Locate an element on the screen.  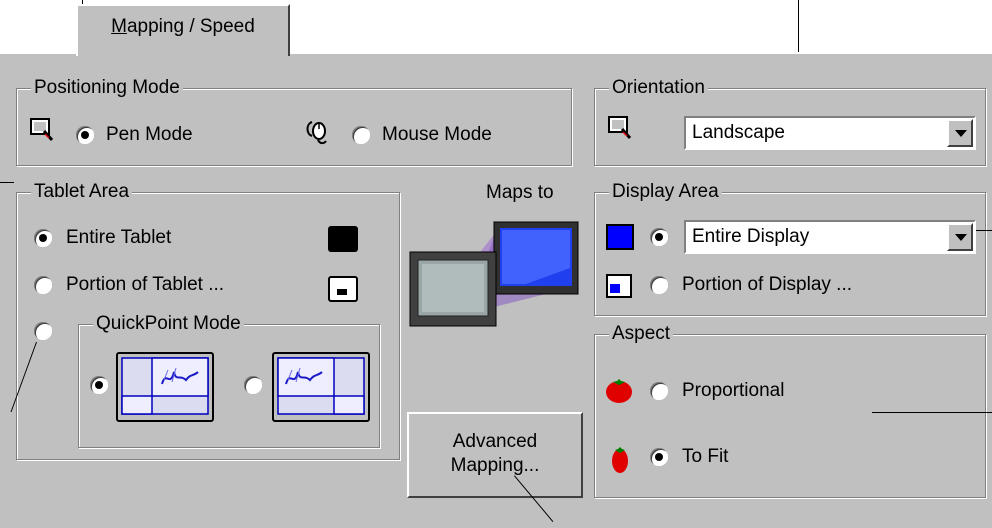
advanced-mapping-line1: Advanced is located at coordinates (495, 441).